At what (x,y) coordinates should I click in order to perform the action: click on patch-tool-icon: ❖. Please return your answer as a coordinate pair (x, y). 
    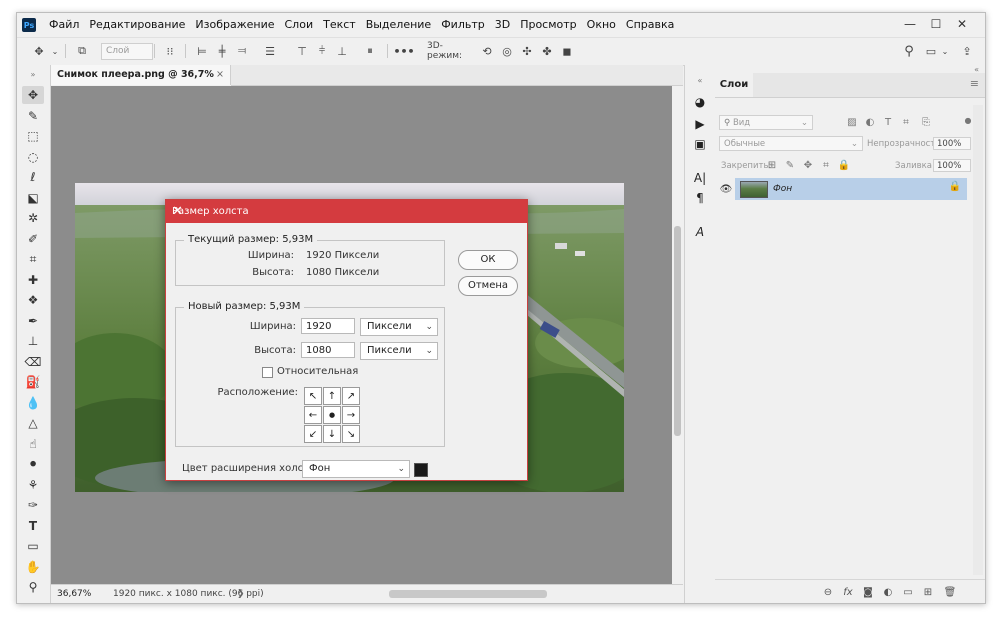
    Looking at the image, I should click on (33, 300).